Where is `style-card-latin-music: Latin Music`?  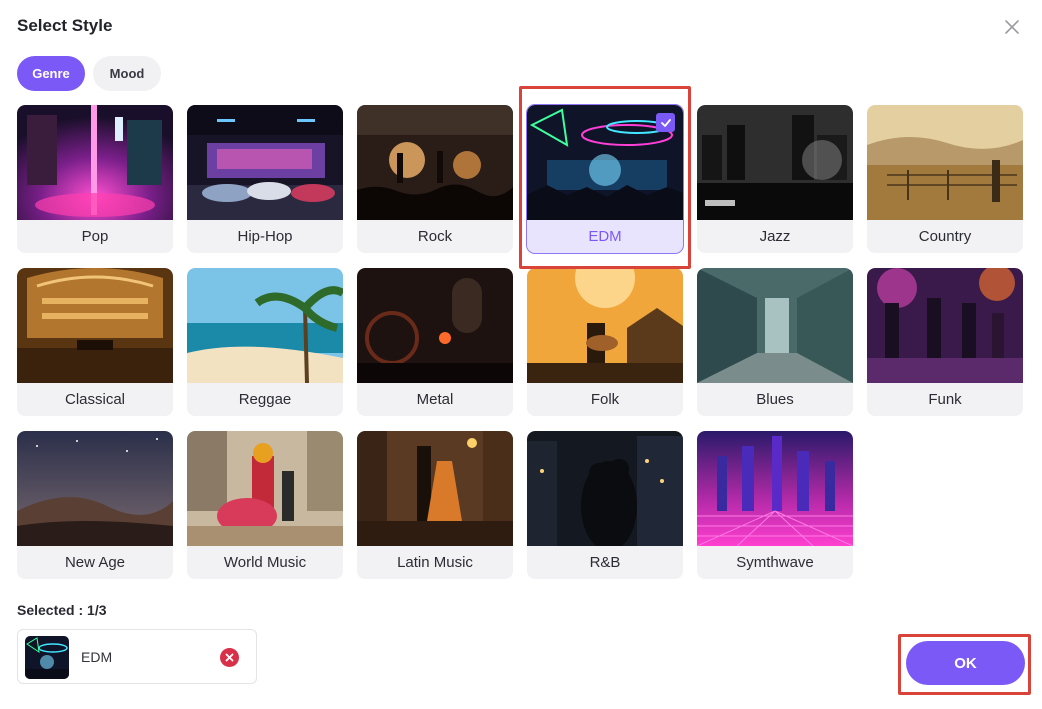 style-card-latin-music: Latin Music is located at coordinates (435, 505).